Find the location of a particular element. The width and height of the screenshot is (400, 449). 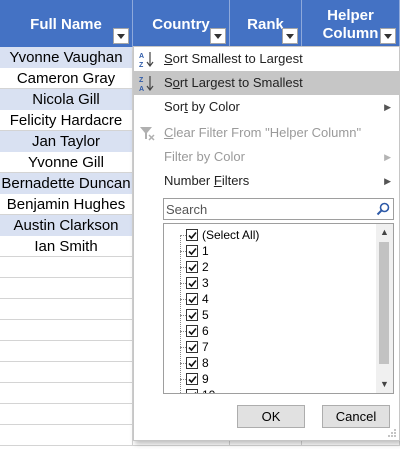

list-item-label: 5 is located at coordinates (205, 315).